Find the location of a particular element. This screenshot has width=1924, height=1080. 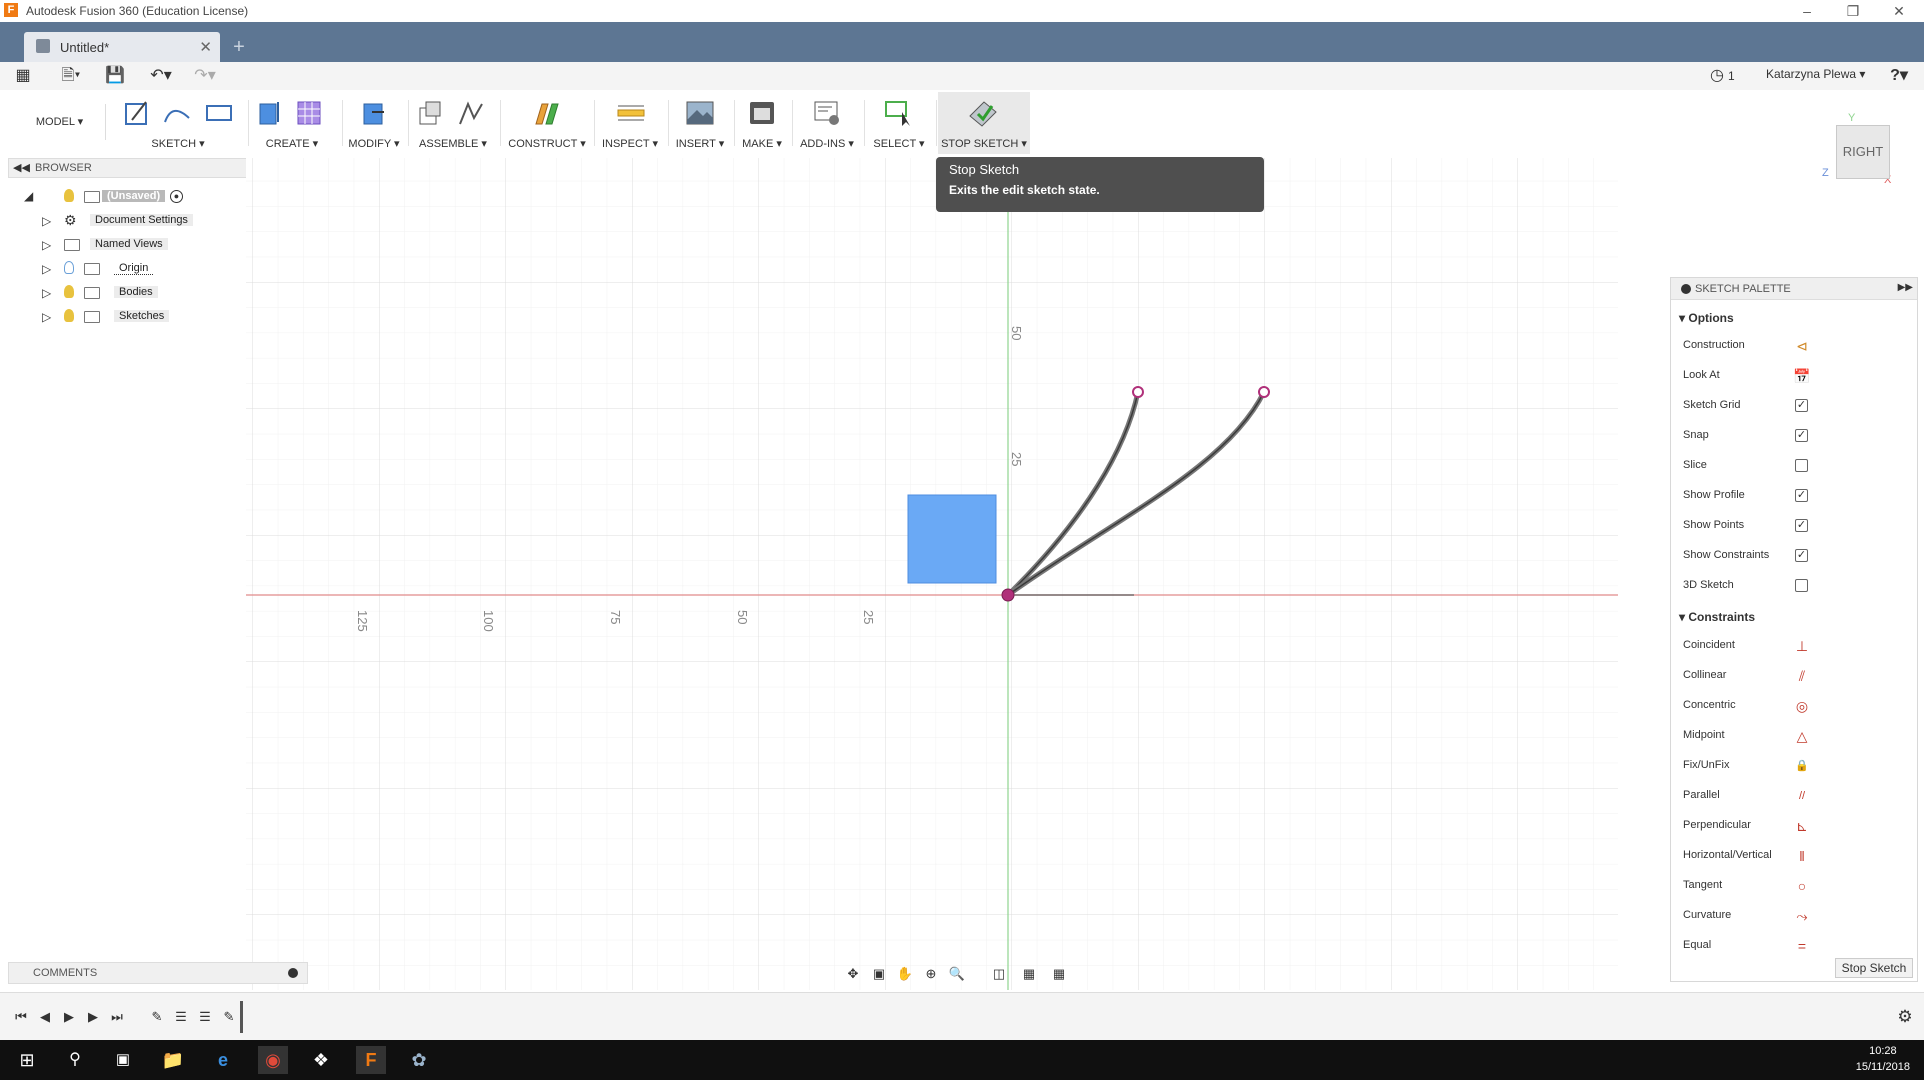

viewcube: RIGHT is located at coordinates (1863, 152).